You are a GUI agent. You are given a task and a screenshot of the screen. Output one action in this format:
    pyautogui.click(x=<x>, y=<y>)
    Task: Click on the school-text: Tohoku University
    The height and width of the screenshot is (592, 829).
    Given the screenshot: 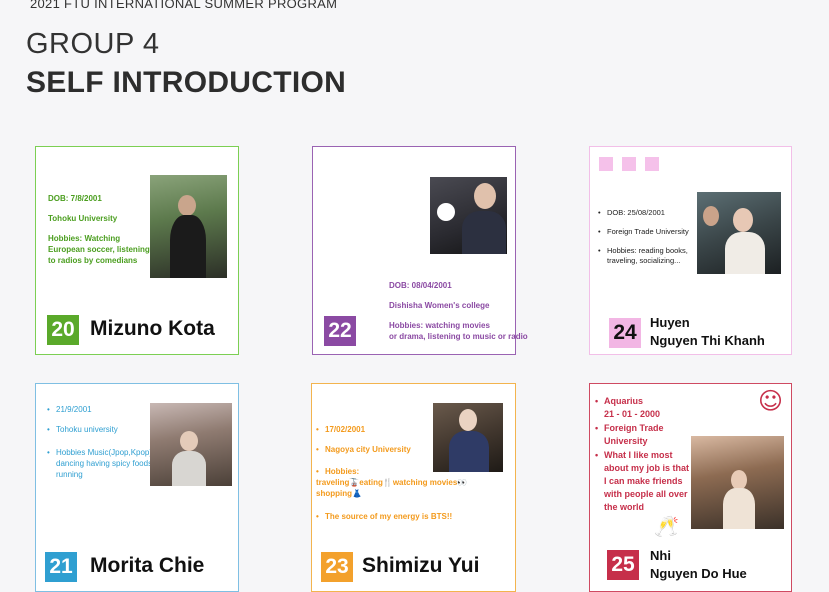 What is the action you would take?
    pyautogui.click(x=83, y=218)
    